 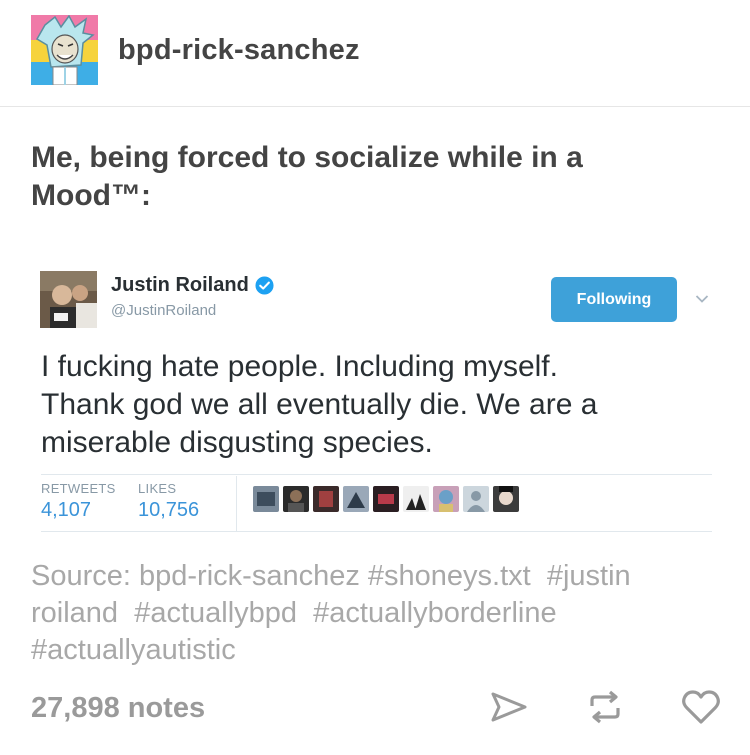 What do you see at coordinates (180, 285) in the screenshot?
I see `tweet-author-name-text: Justin Roiland` at bounding box center [180, 285].